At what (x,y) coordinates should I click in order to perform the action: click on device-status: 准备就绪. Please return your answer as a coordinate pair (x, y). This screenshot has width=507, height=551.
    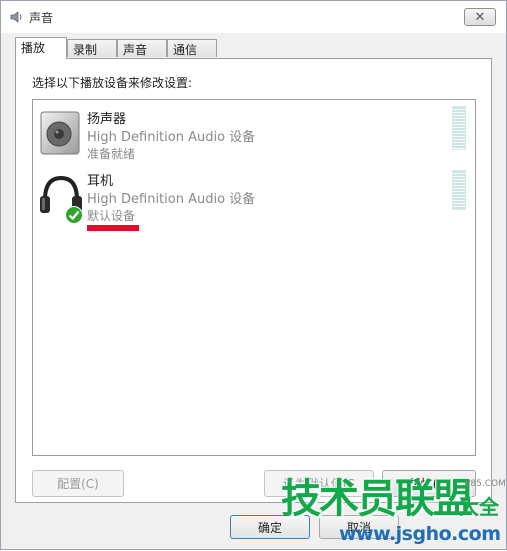
    Looking at the image, I should click on (111, 154).